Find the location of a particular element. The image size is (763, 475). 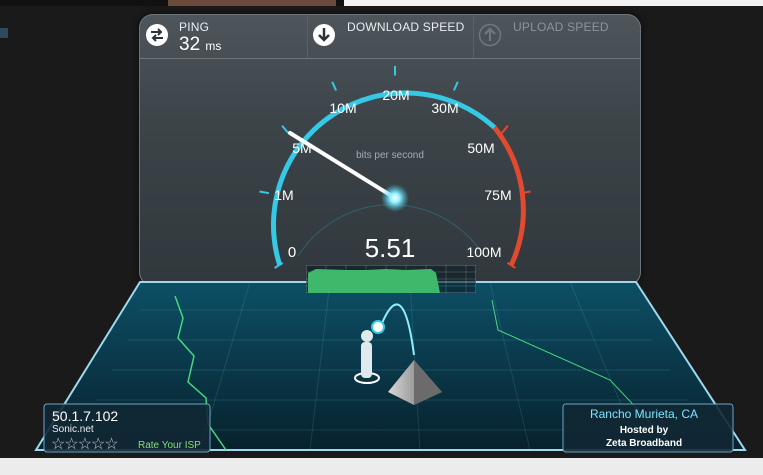

gauge-tick-75m: 75M is located at coordinates (497, 195).